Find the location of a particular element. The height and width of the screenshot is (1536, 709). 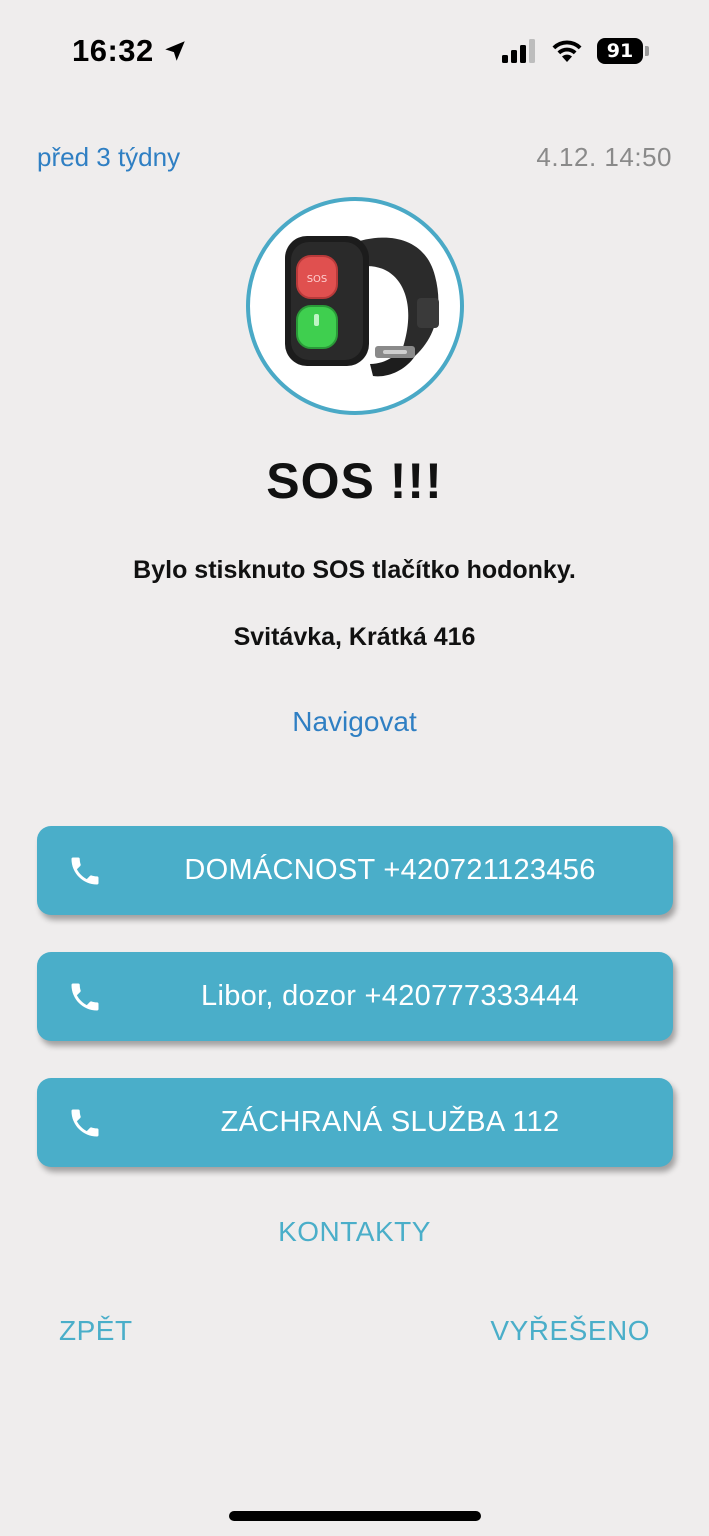

device-image: SOS is located at coordinates (355, 306).